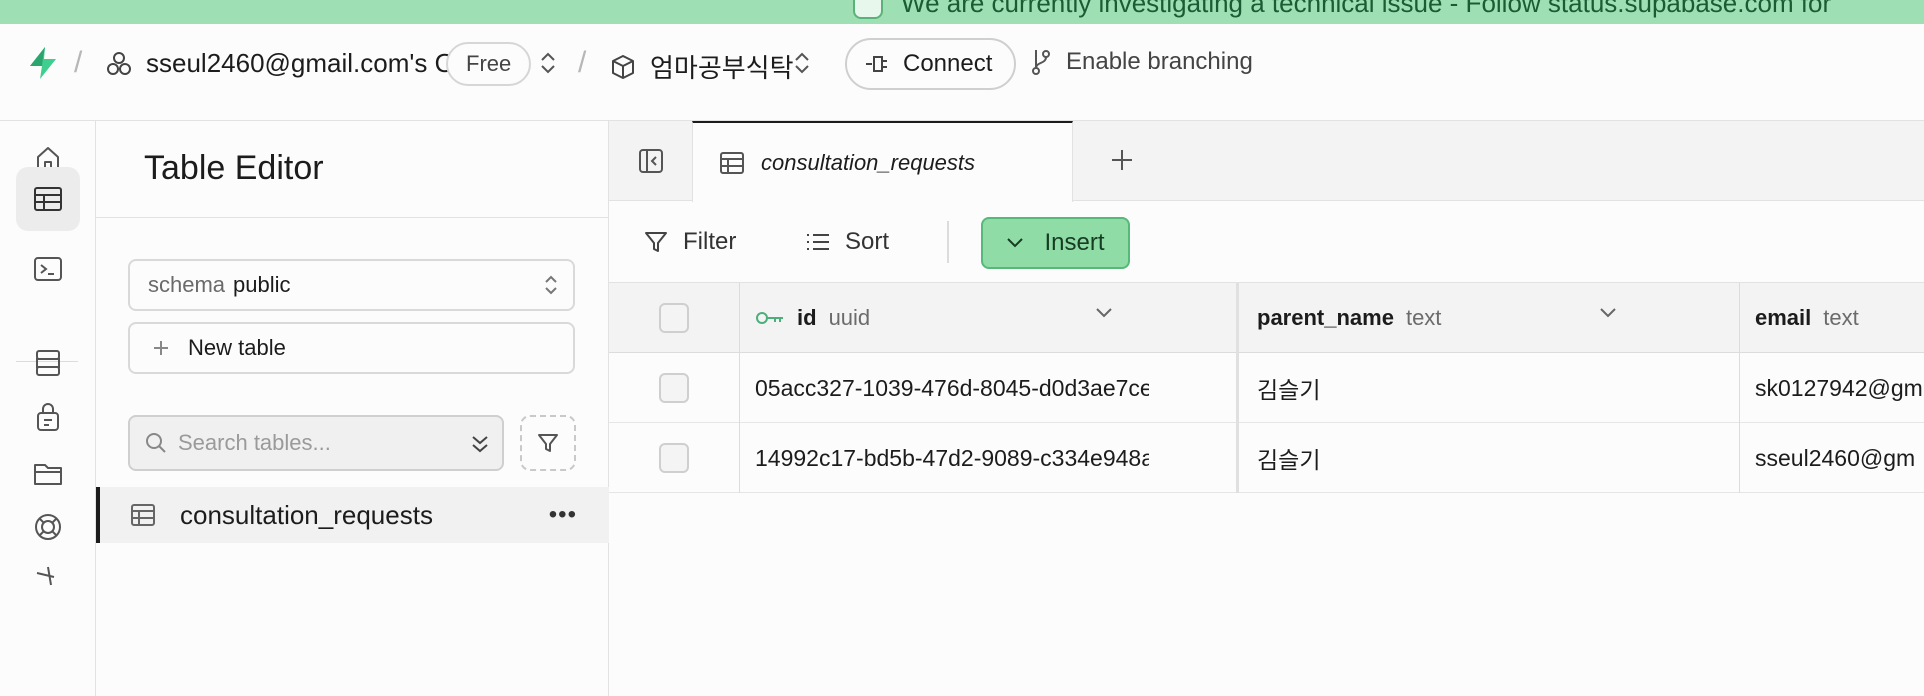 This screenshot has height=696, width=1924. I want to click on organization-icon, so click(119, 63).